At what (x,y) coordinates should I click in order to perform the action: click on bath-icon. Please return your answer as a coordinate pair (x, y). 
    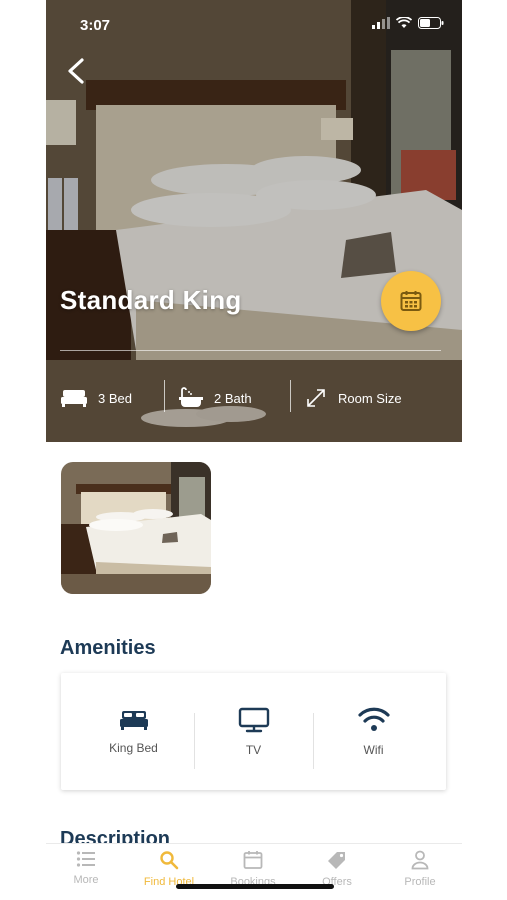
    Looking at the image, I should click on (191, 397).